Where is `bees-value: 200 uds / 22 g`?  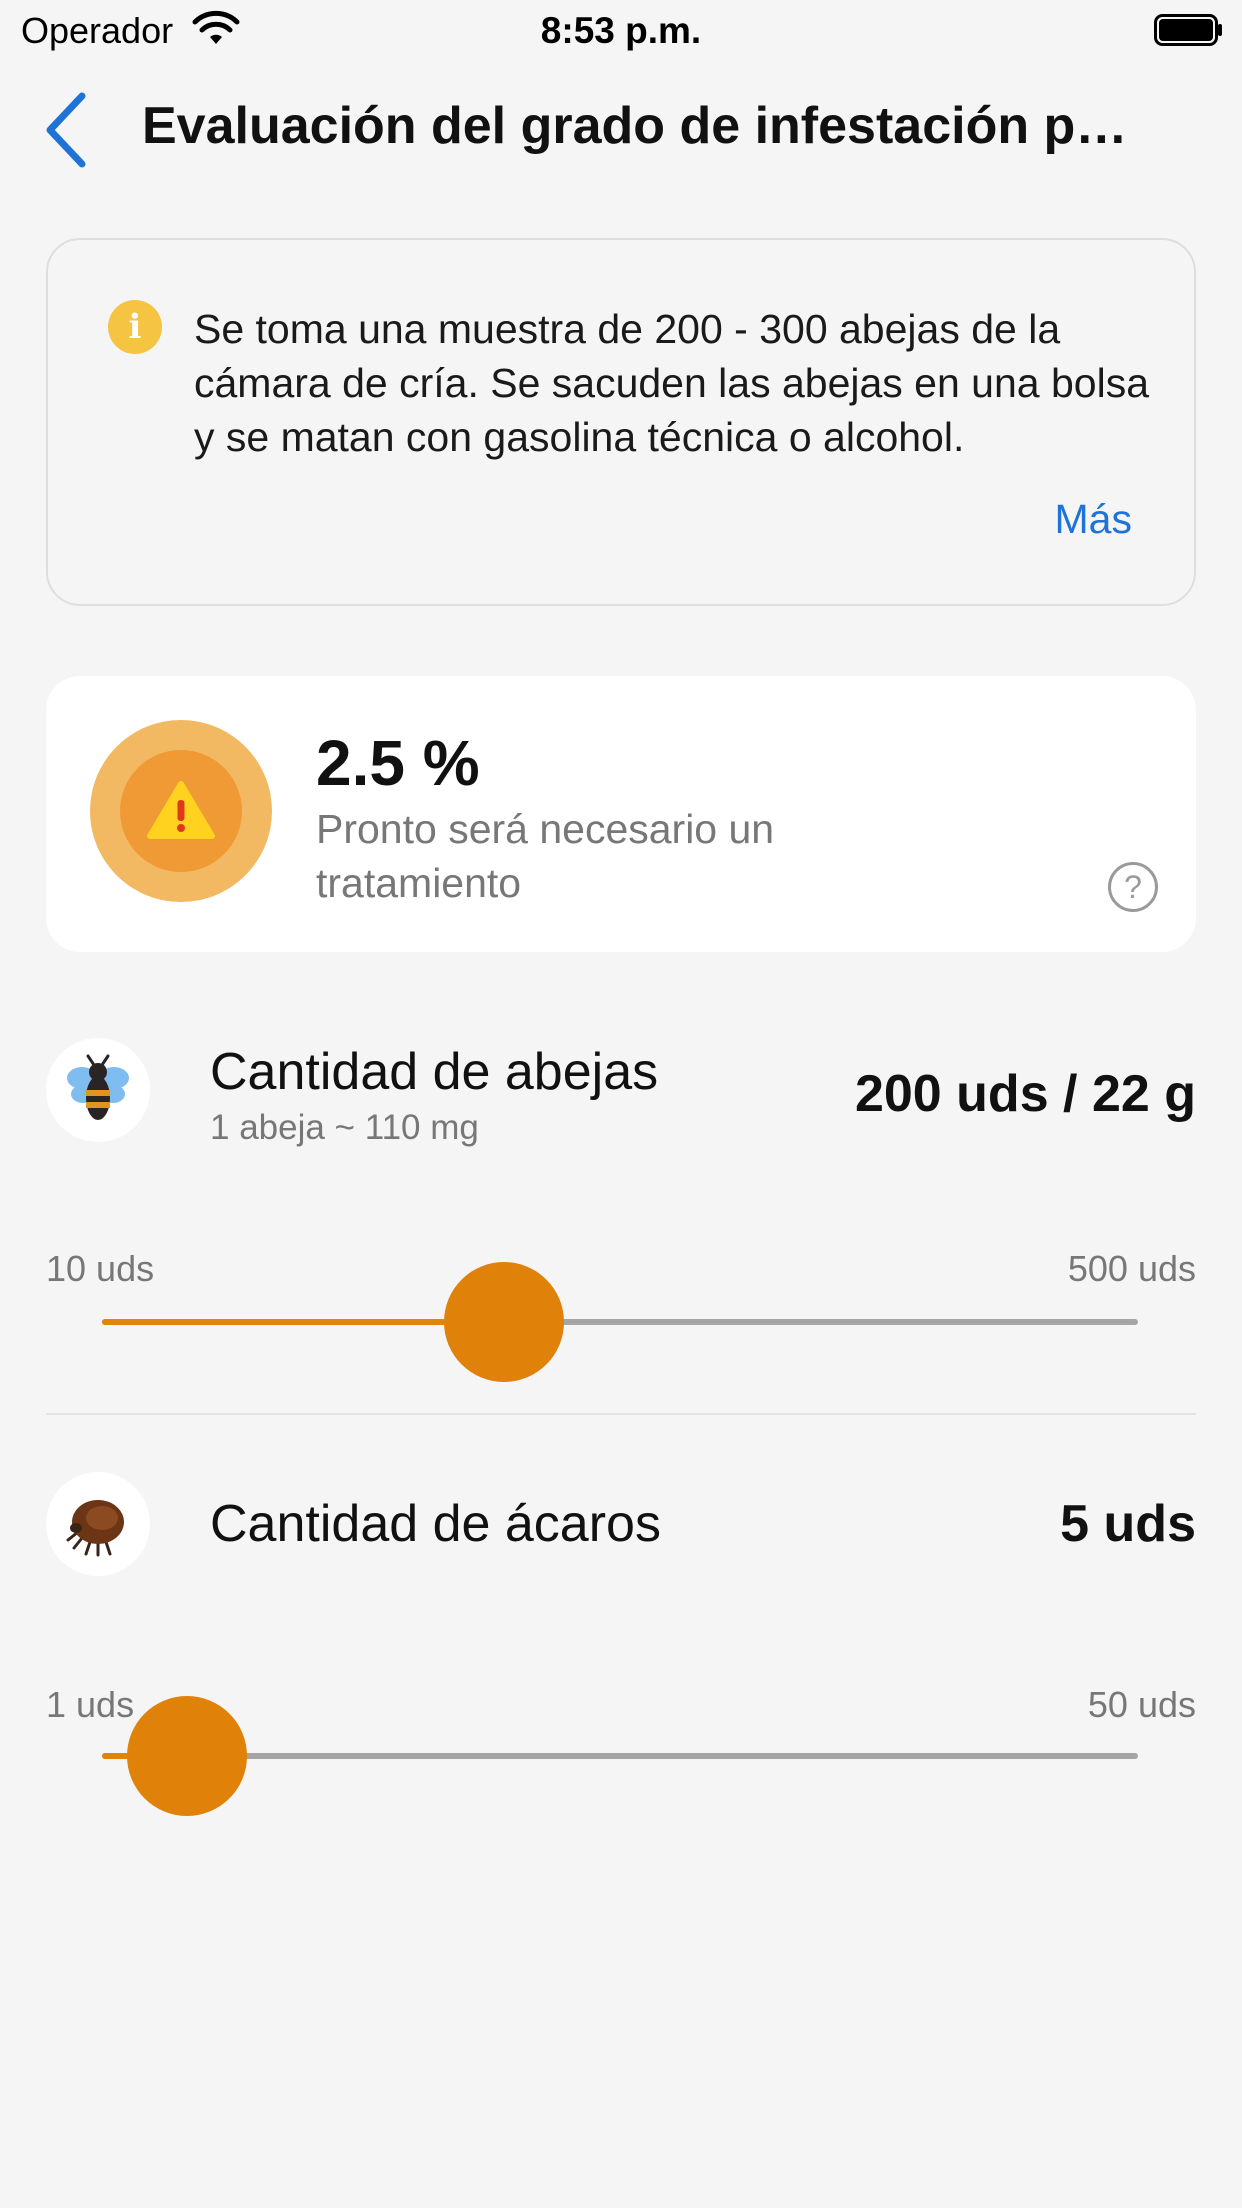
bees-value: 200 uds / 22 g is located at coordinates (1025, 1094).